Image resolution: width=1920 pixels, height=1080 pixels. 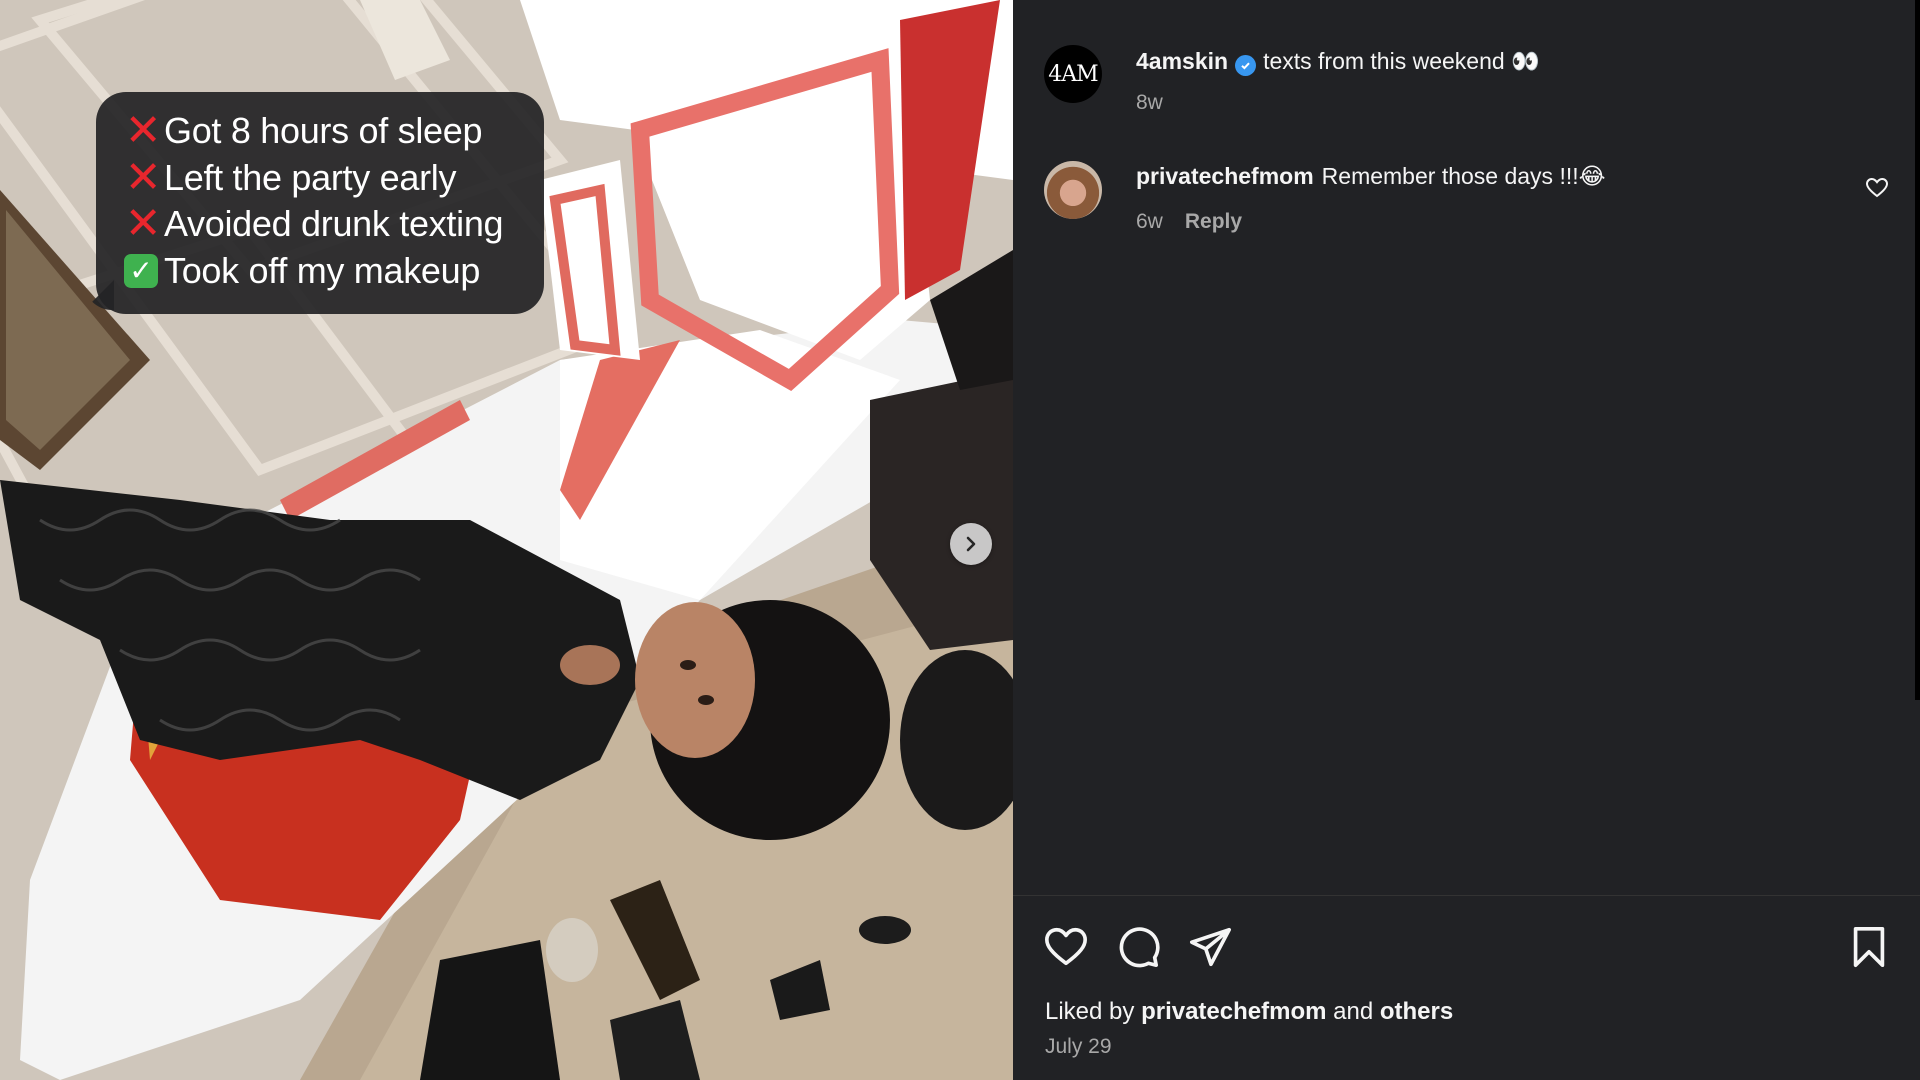 I want to click on post-caption: 4amskin texts from this weekend 👀, so click(x=1338, y=62).